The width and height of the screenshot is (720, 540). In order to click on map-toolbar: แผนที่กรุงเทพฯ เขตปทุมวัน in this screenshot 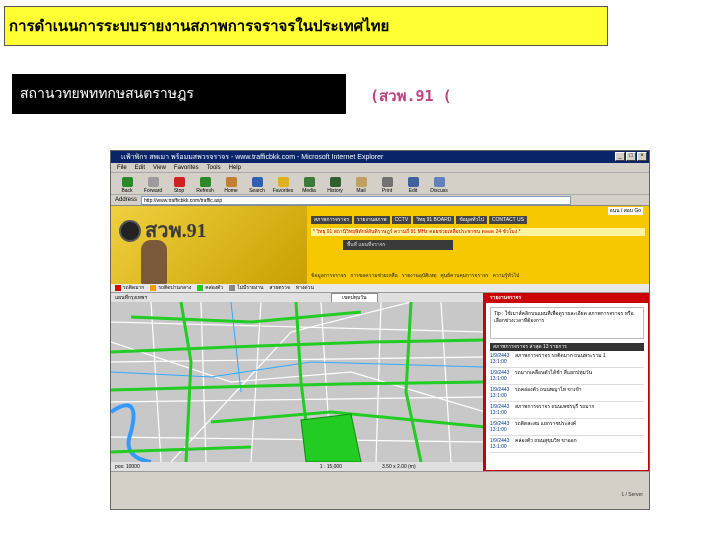, I will do `click(297, 298)`.